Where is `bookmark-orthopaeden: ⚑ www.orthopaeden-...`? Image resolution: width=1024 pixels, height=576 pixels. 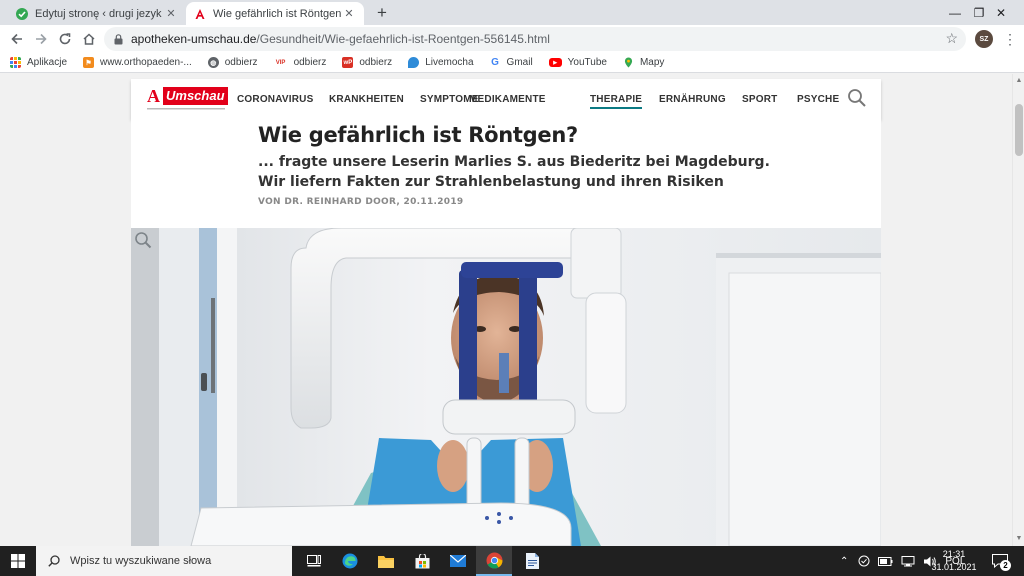
bookmark-orthopaeden: ⚑ www.orthopaeden-... is located at coordinates (137, 62).